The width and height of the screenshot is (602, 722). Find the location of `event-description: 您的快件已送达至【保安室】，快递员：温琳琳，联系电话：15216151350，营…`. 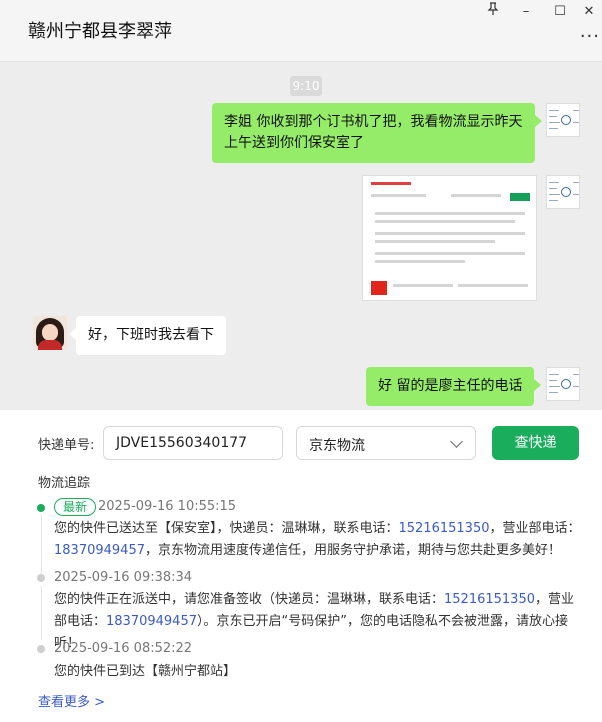

event-description: 您的快件已送达至【保安室】，快递员：温琳琳，联系电话：15216151350，营… is located at coordinates (317, 539).